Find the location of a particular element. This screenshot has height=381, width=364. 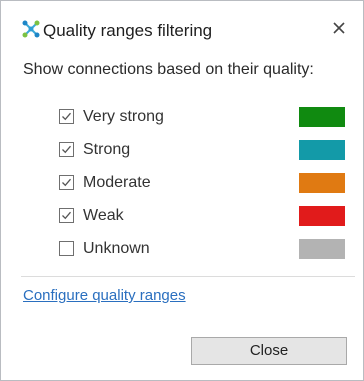

color-swatch-moderate is located at coordinates (322, 183).